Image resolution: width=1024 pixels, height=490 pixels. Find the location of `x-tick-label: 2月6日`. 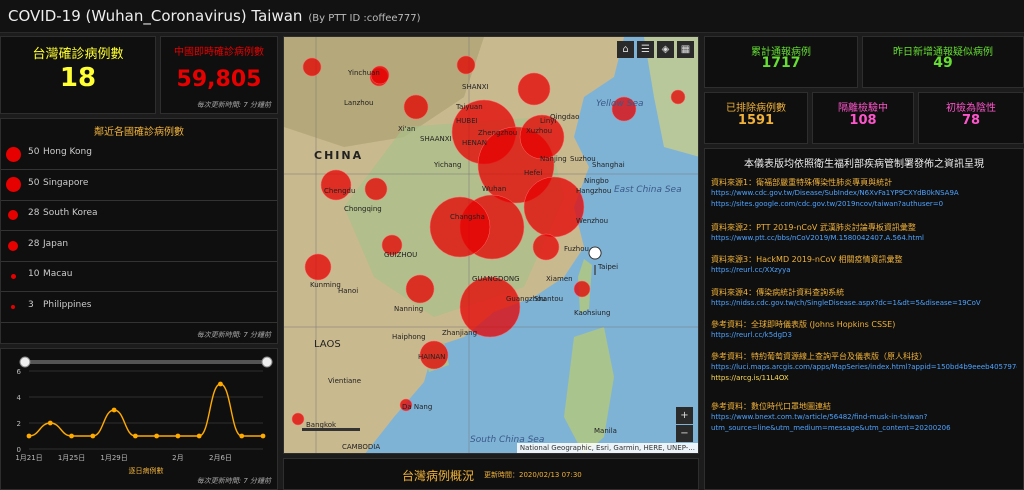

x-tick-label: 2月6日 is located at coordinates (220, 458).